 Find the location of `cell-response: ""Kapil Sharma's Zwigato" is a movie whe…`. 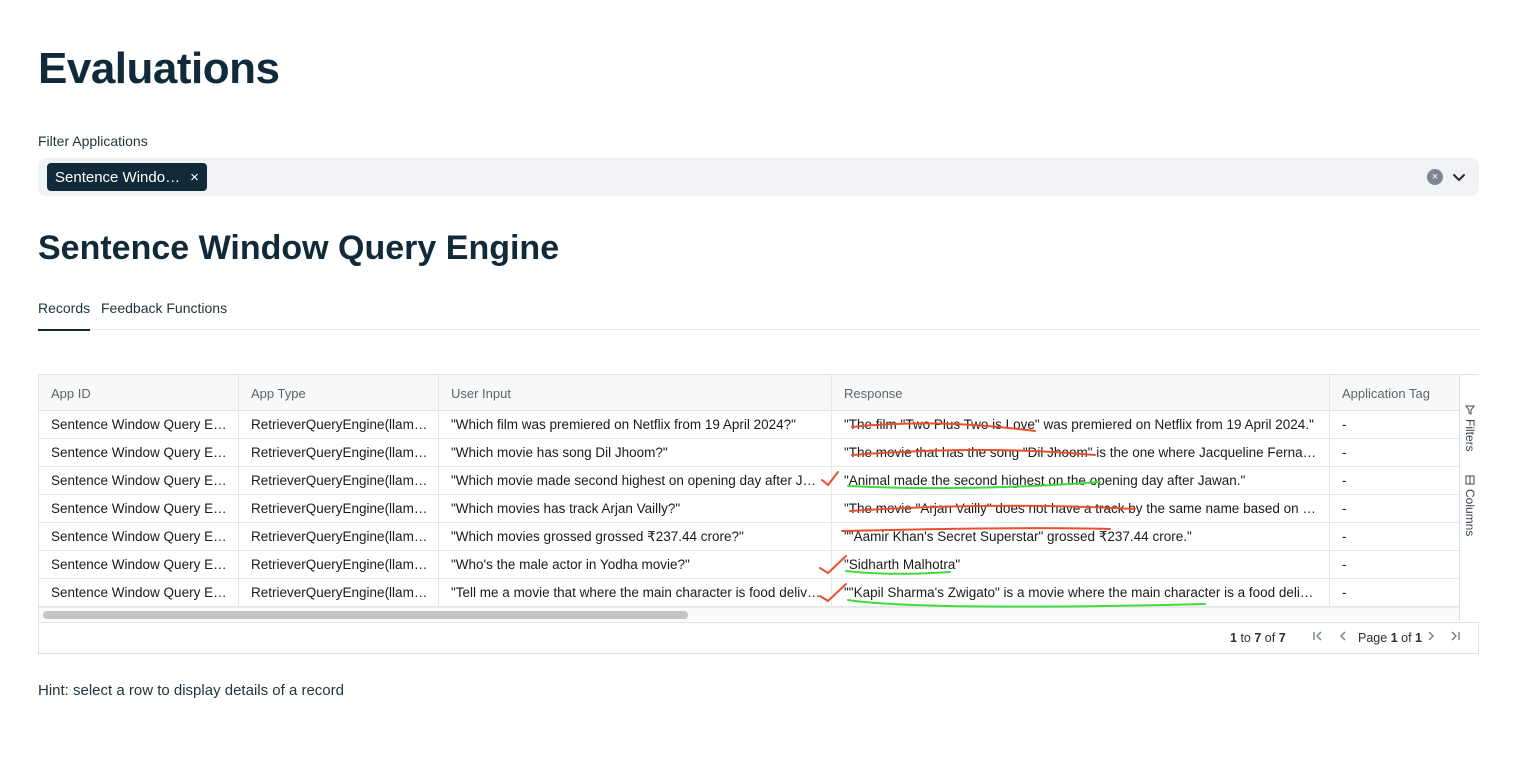

cell-response: ""Kapil Sharma's Zwigato" is a movie whe… is located at coordinates (1081, 593).